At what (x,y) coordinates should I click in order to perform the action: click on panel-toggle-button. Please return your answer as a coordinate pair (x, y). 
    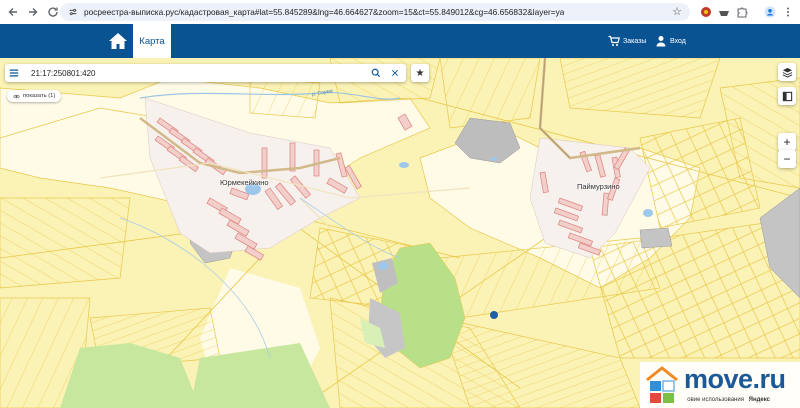
    Looking at the image, I should click on (787, 96).